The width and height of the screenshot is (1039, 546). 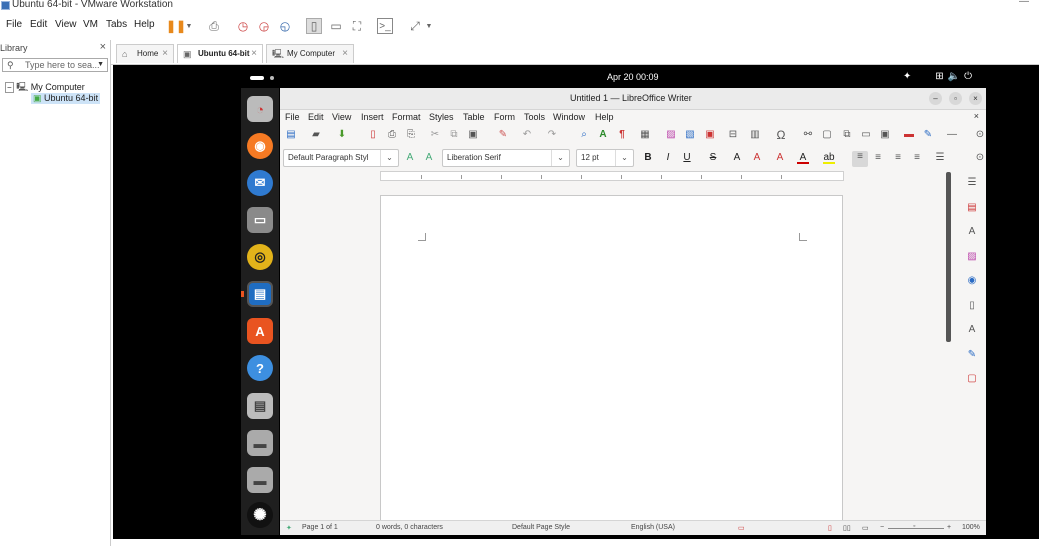 I want to click on lo-menu-edit: Edit, so click(x=316, y=117).